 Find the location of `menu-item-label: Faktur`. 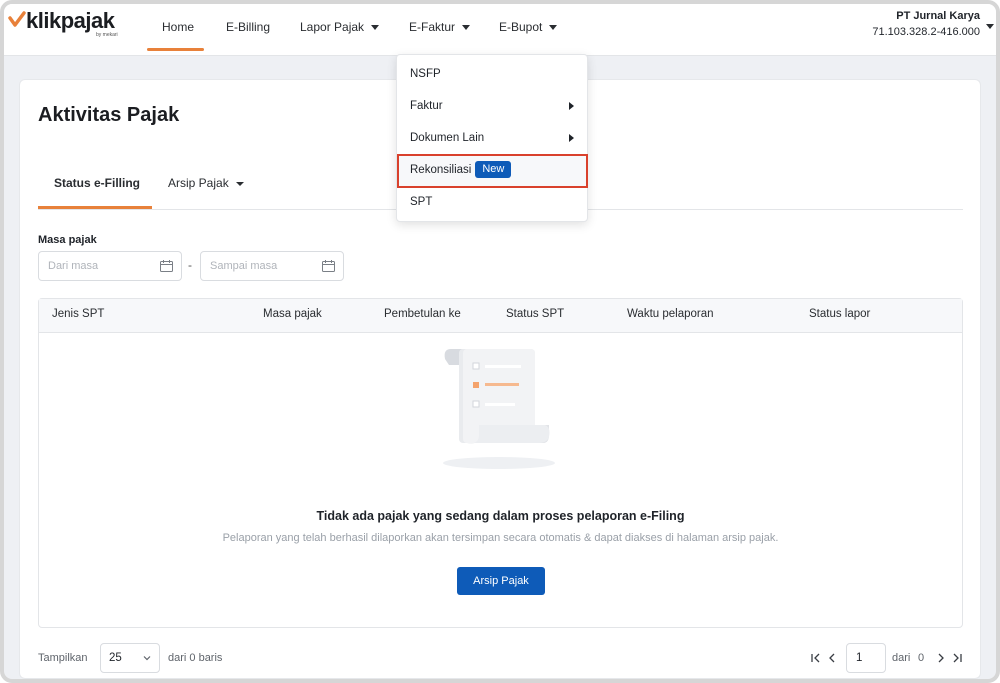

menu-item-label: Faktur is located at coordinates (426, 106).